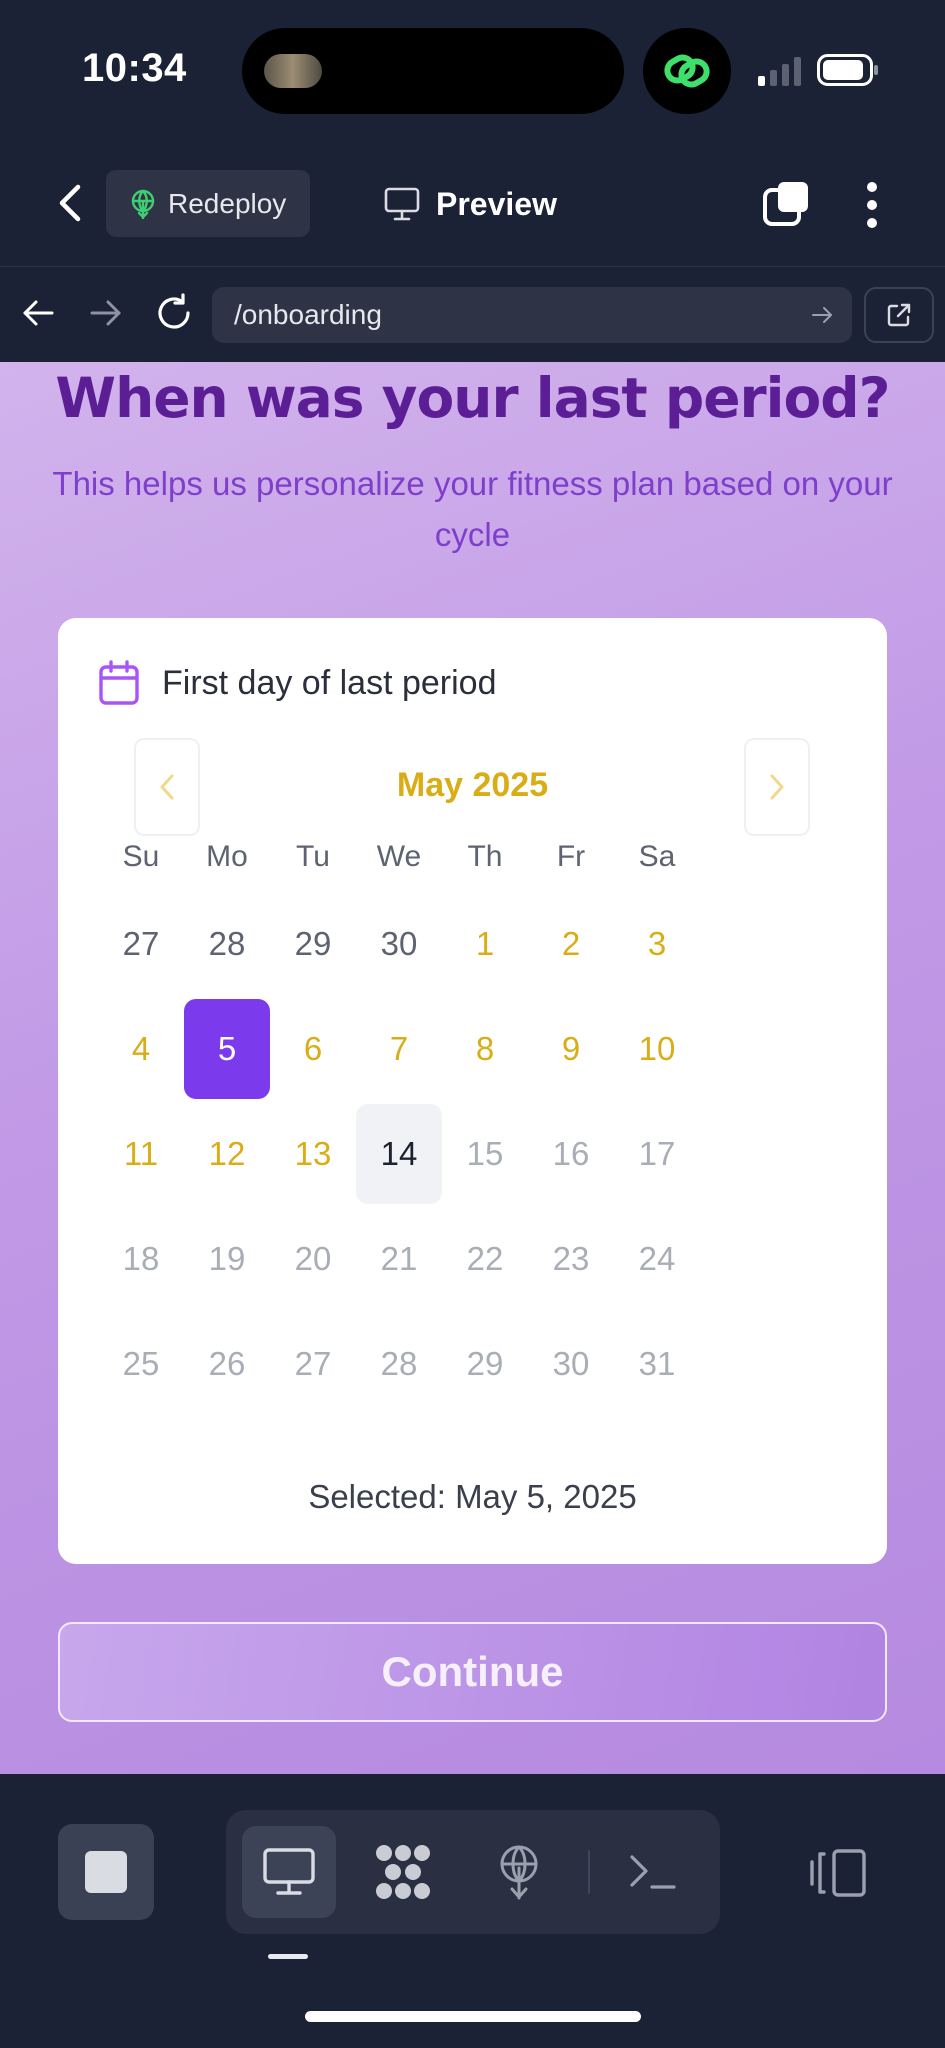  What do you see at coordinates (532, 315) in the screenshot?
I see `url-input: /onboarding` at bounding box center [532, 315].